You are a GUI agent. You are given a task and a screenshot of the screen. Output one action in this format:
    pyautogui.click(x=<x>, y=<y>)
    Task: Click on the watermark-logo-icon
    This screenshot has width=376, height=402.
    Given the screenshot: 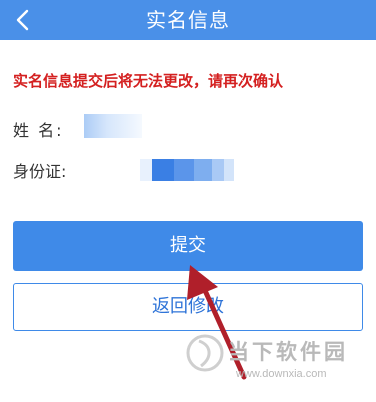 What is the action you would take?
    pyautogui.click(x=205, y=353)
    